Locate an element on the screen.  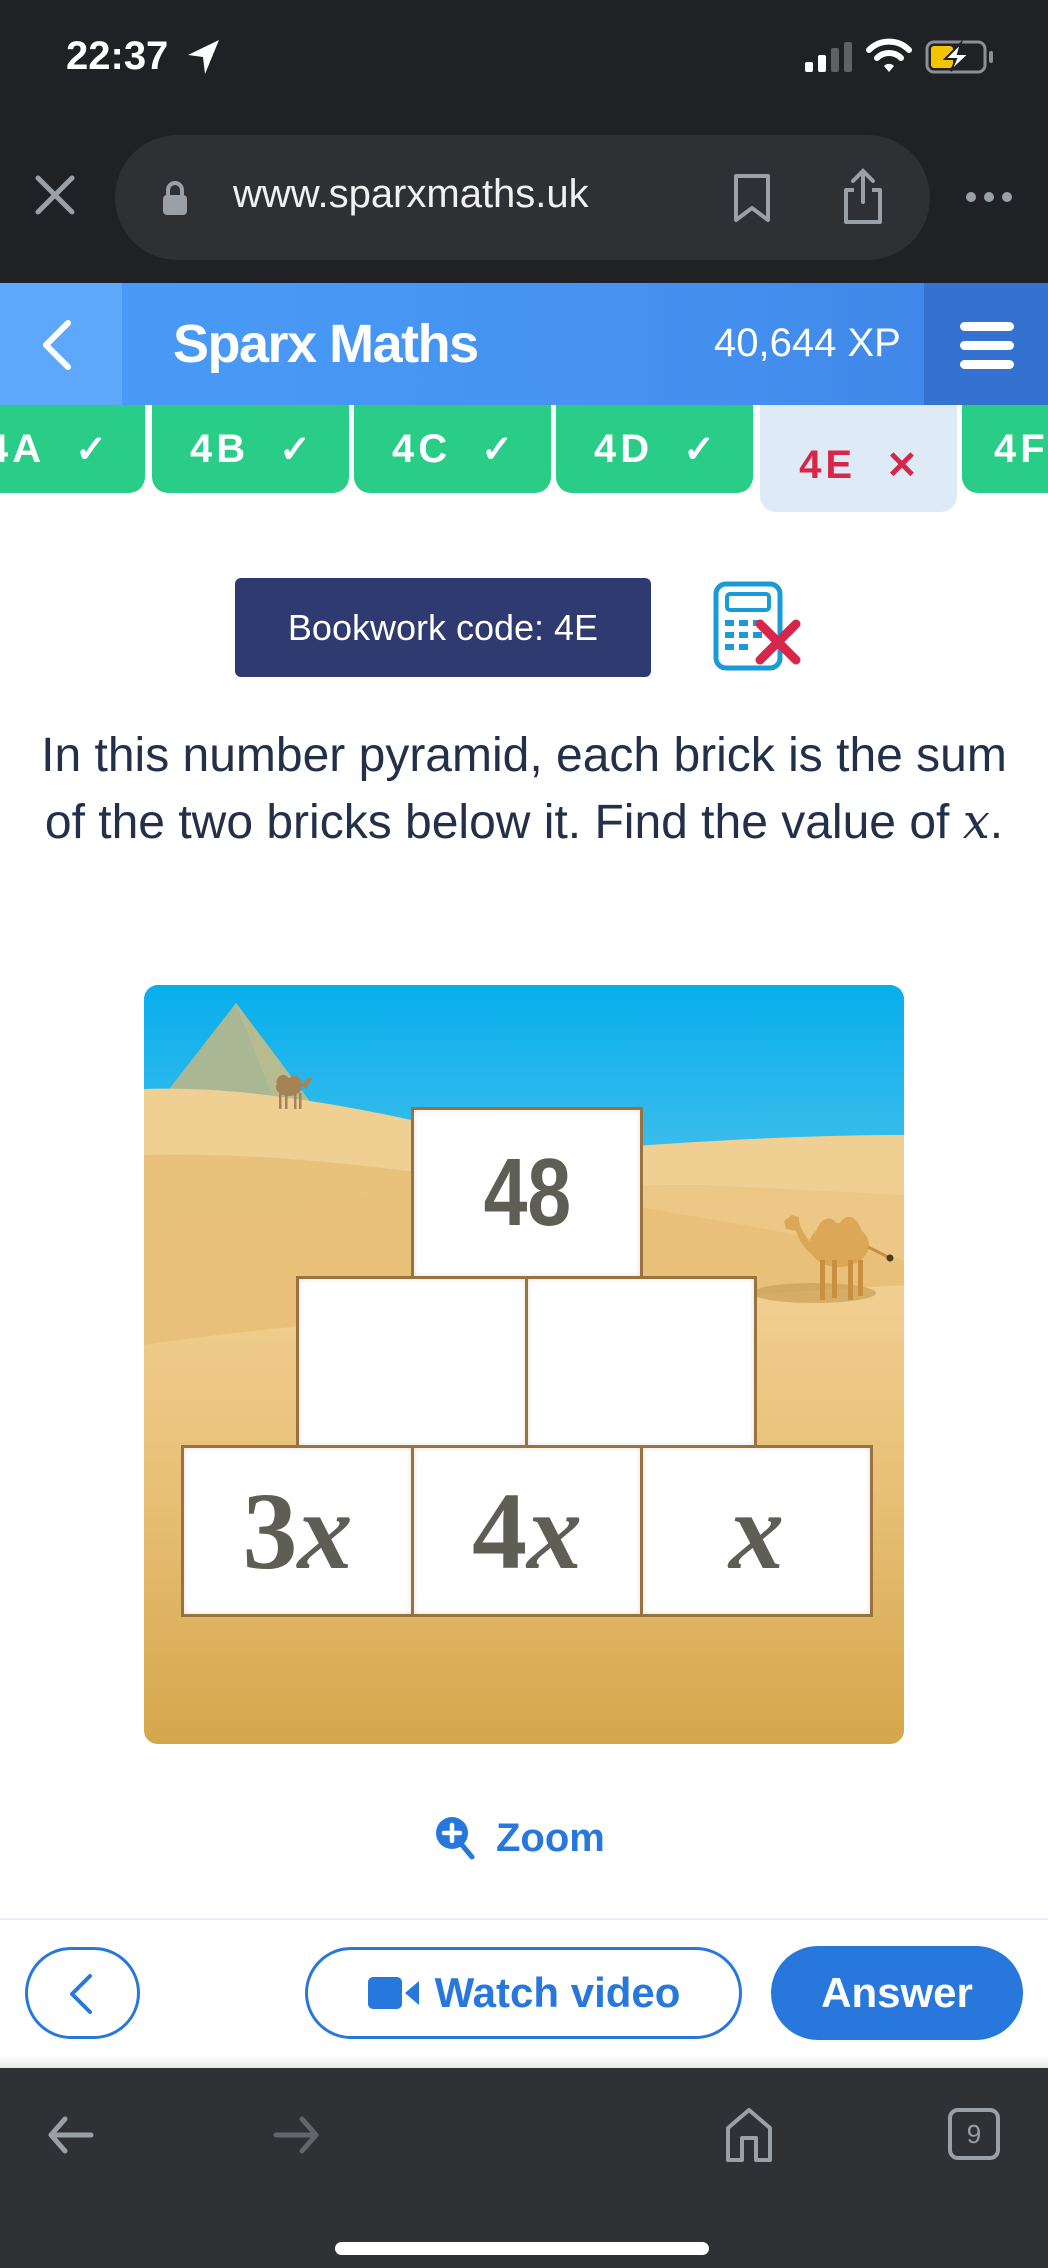
tab-4f: 4F is located at coordinates (1005, 449).